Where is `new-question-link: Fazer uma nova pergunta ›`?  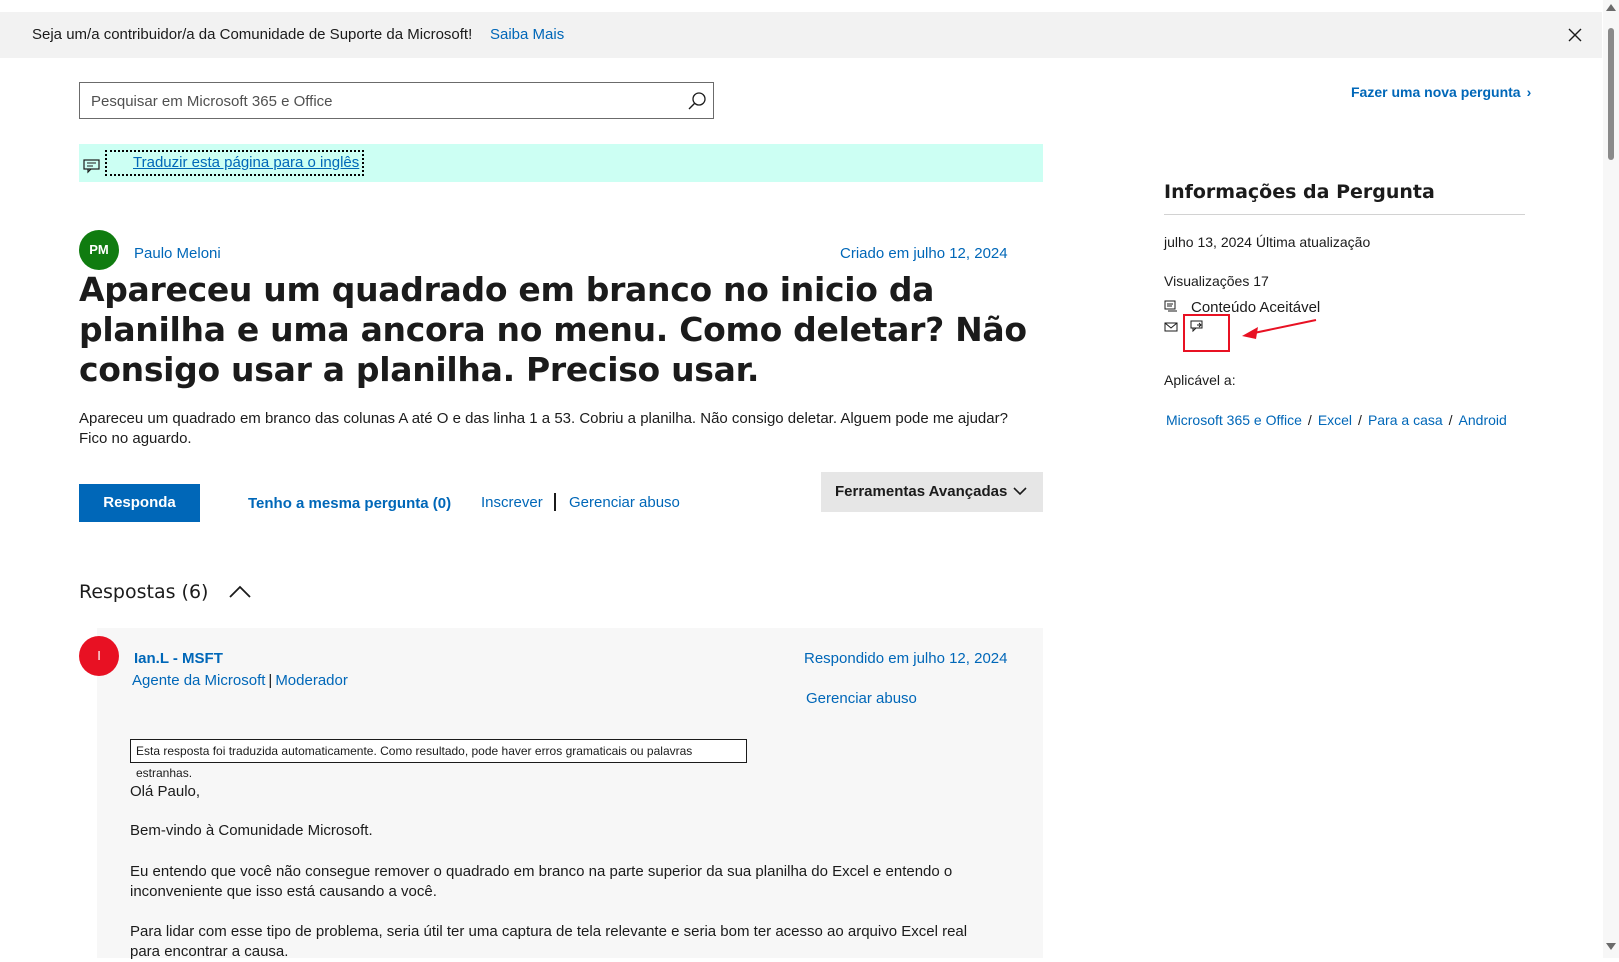 new-question-link: Fazer uma nova pergunta › is located at coordinates (1441, 92).